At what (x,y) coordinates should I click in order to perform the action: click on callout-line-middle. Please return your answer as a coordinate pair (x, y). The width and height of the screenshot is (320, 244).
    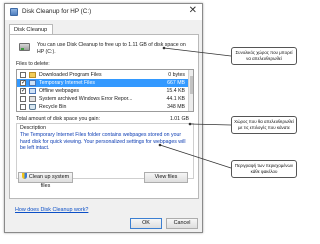
    Looking at the image, I should click on (210, 124).